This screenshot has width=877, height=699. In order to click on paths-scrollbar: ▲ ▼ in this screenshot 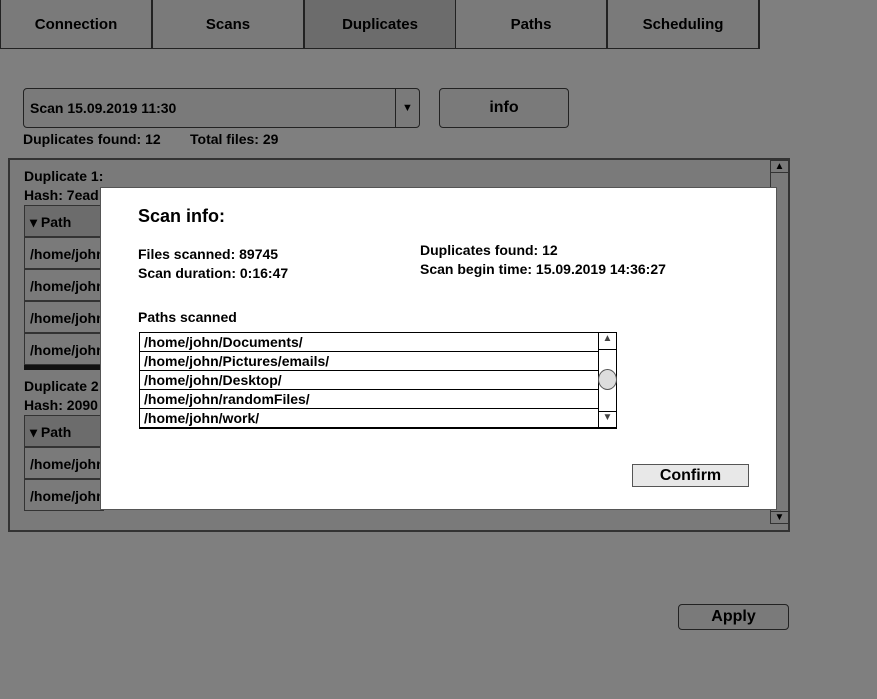, I will do `click(607, 380)`.